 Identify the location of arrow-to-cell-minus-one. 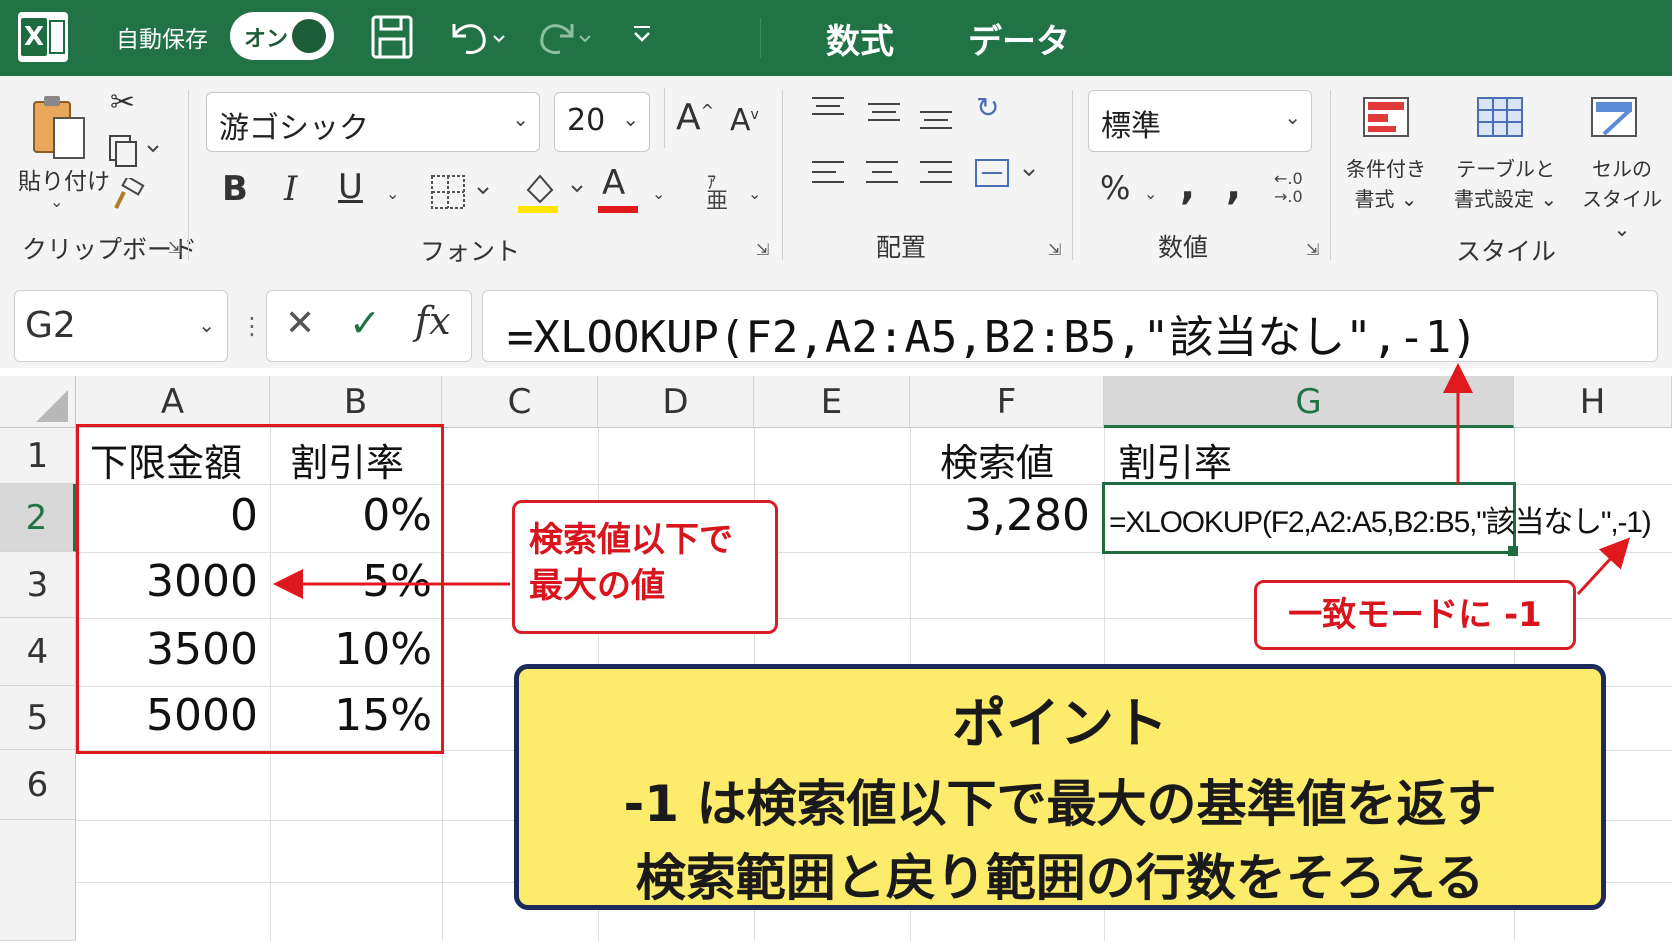
(1603, 566).